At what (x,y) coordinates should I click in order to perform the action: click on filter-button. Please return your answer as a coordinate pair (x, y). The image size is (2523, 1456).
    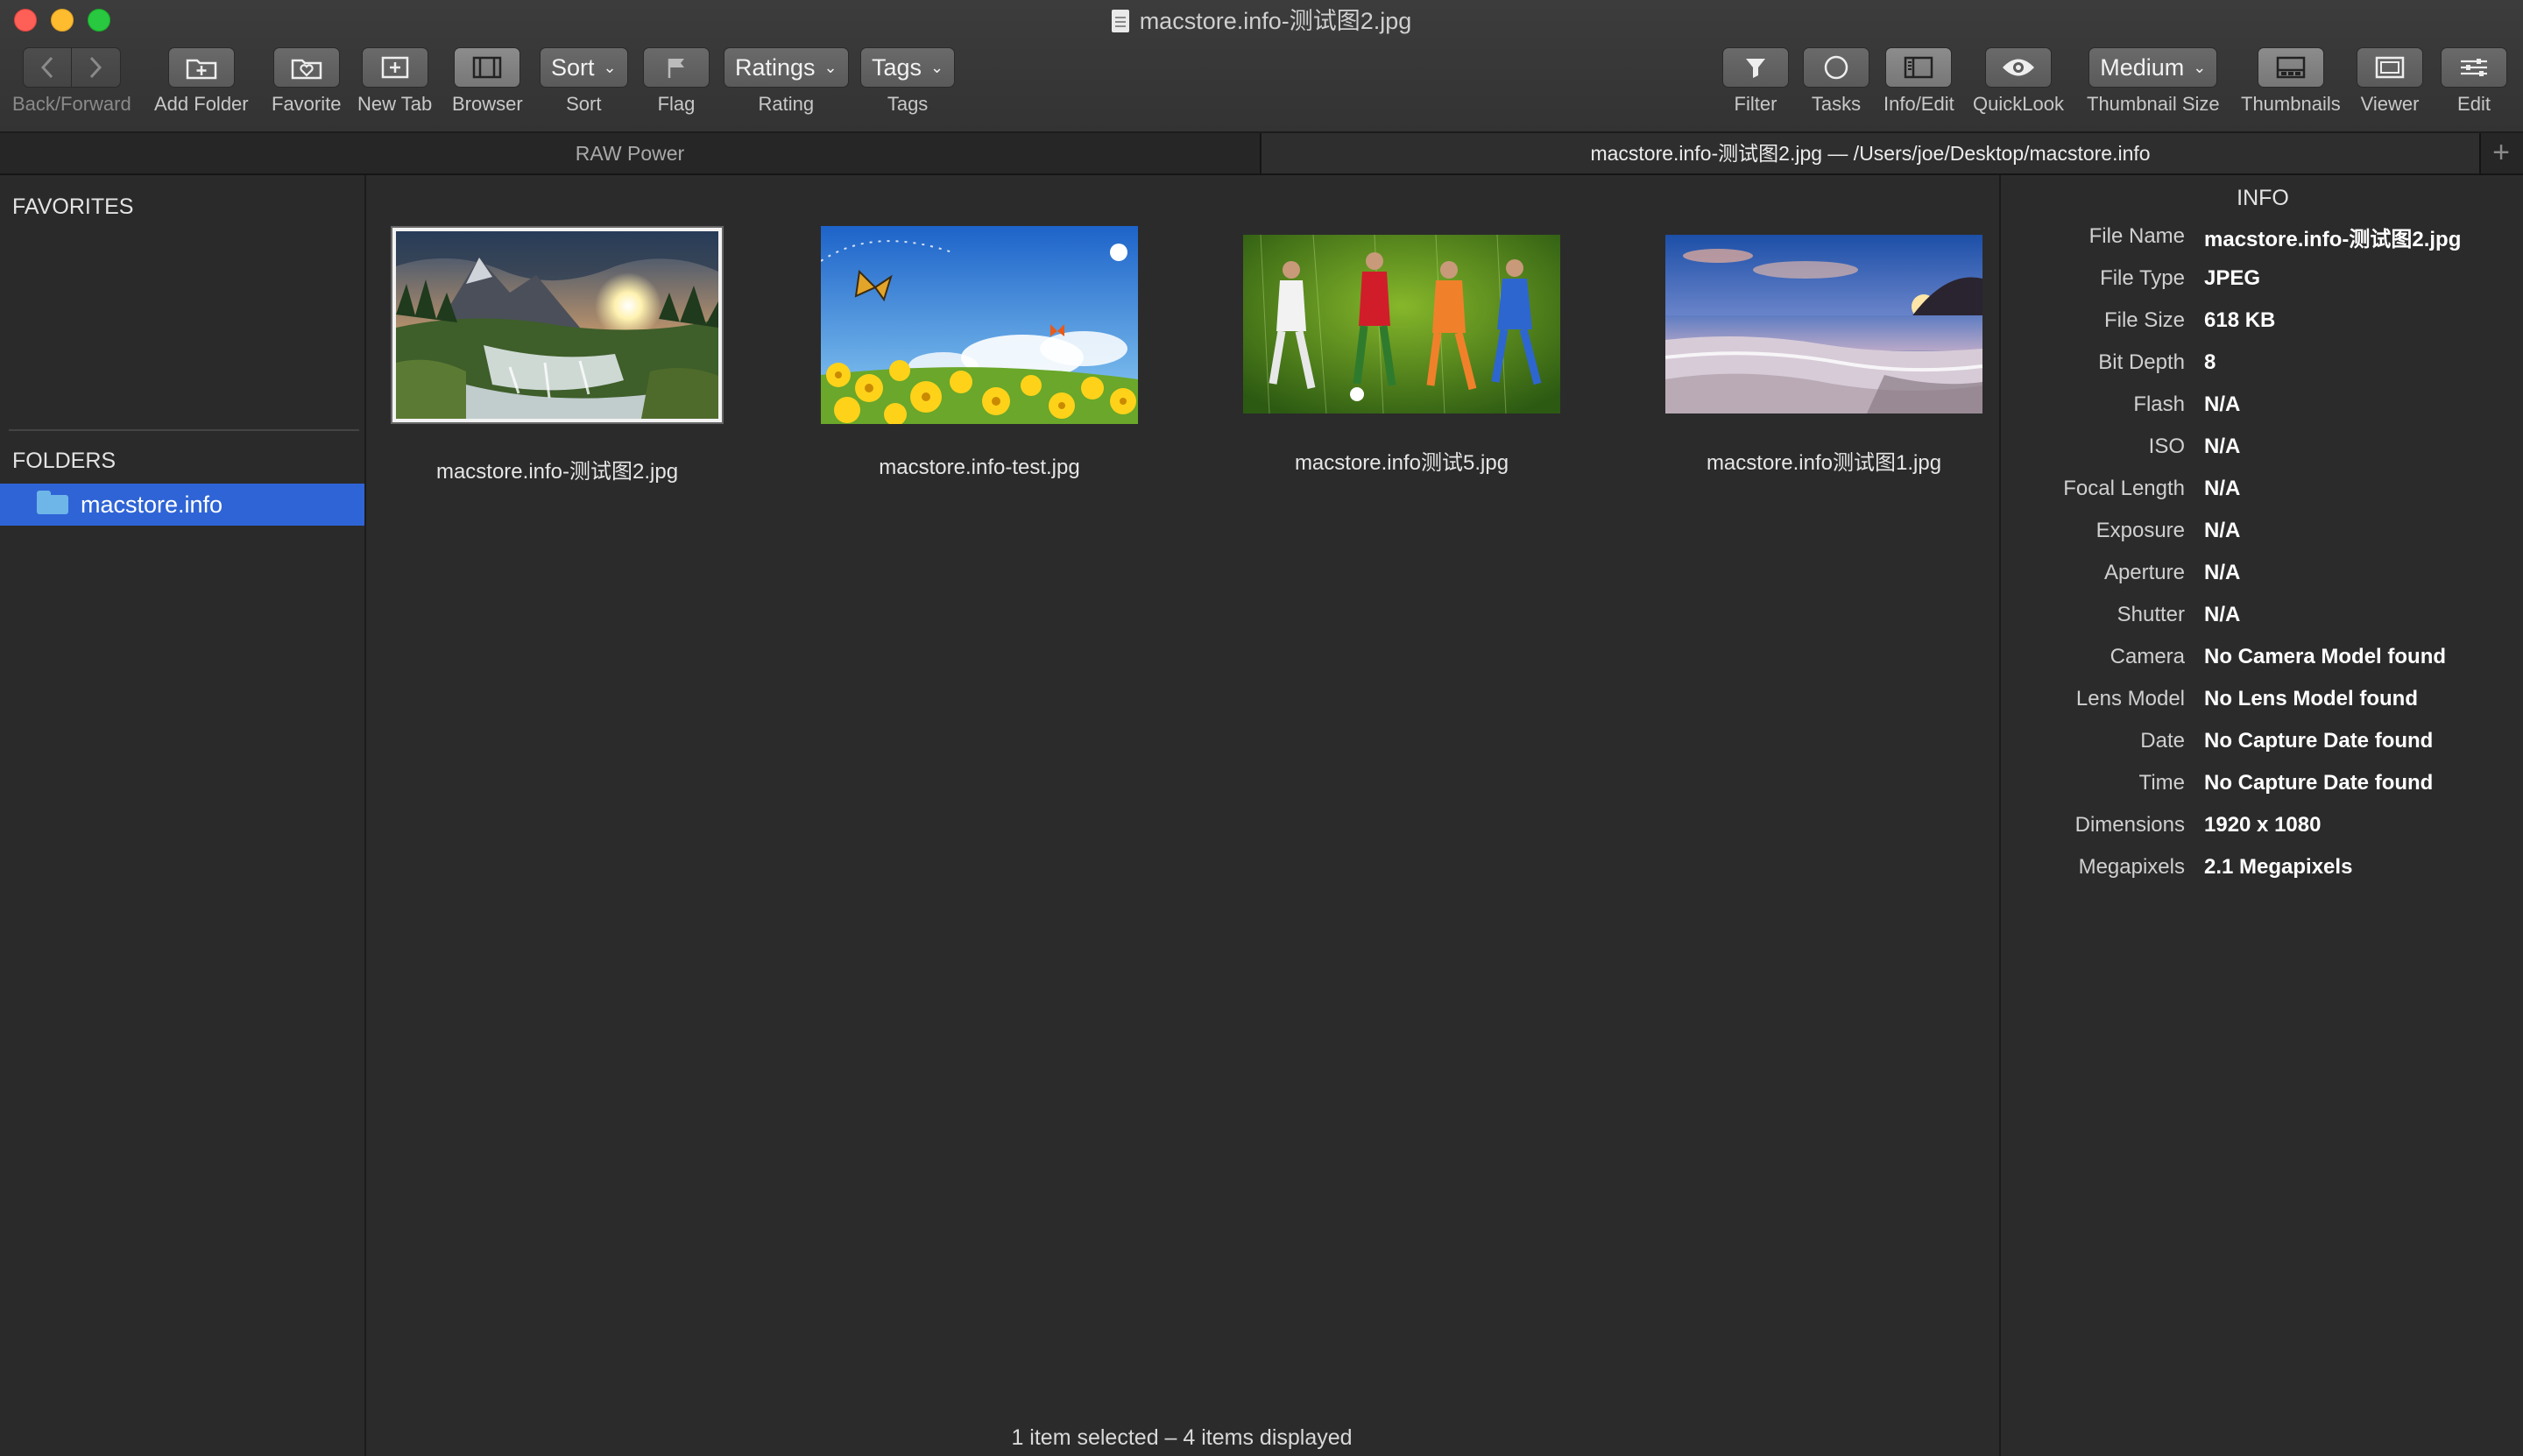
    Looking at the image, I should click on (1755, 67).